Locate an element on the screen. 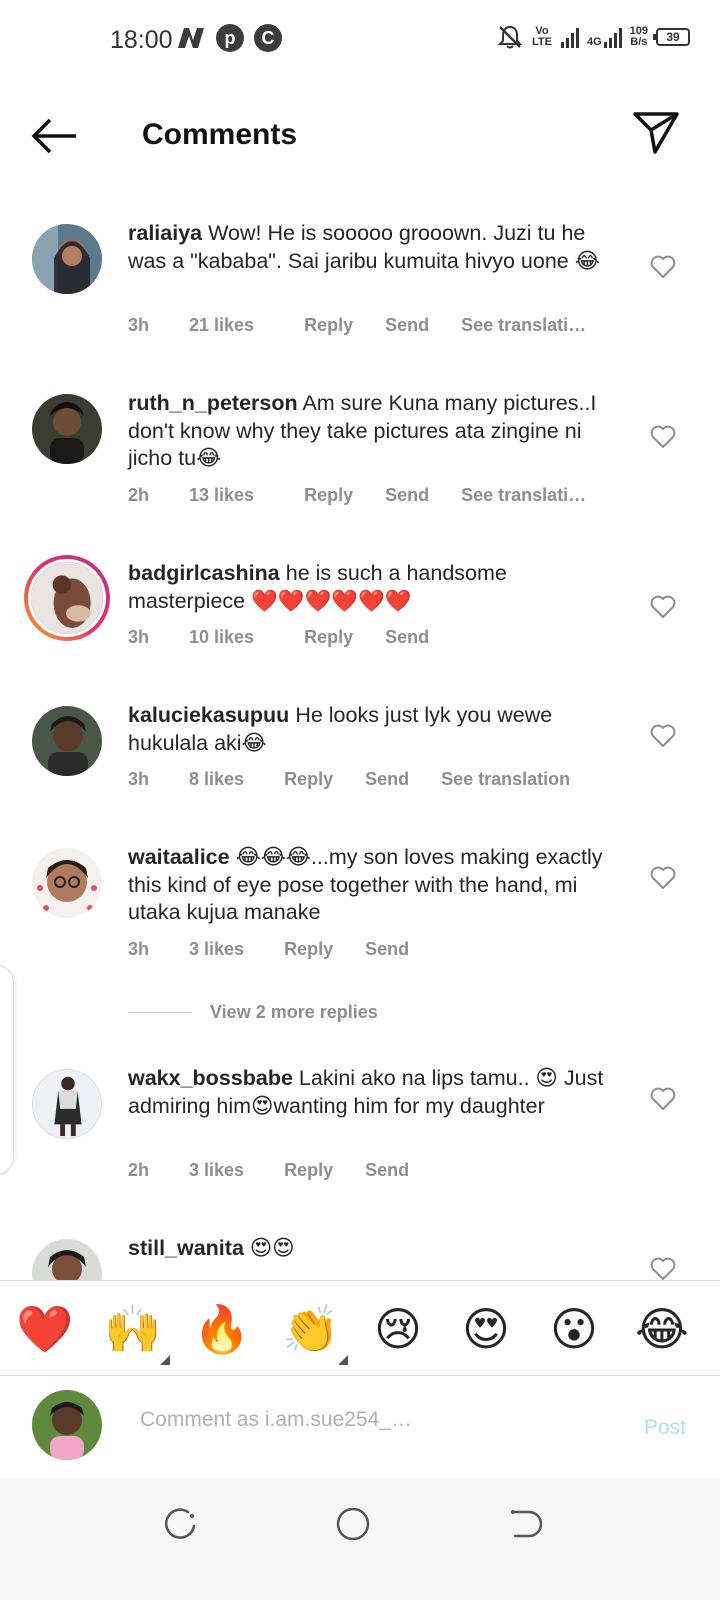 This screenshot has width=720, height=1600. emoji-clapping-hands: 👏 is located at coordinates (315, 1333).